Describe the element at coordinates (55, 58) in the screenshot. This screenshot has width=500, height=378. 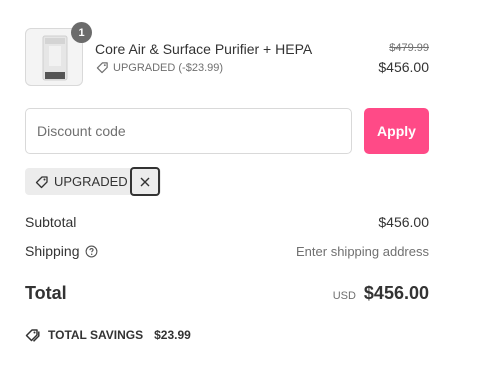
I see `air-purifier-icon` at that location.